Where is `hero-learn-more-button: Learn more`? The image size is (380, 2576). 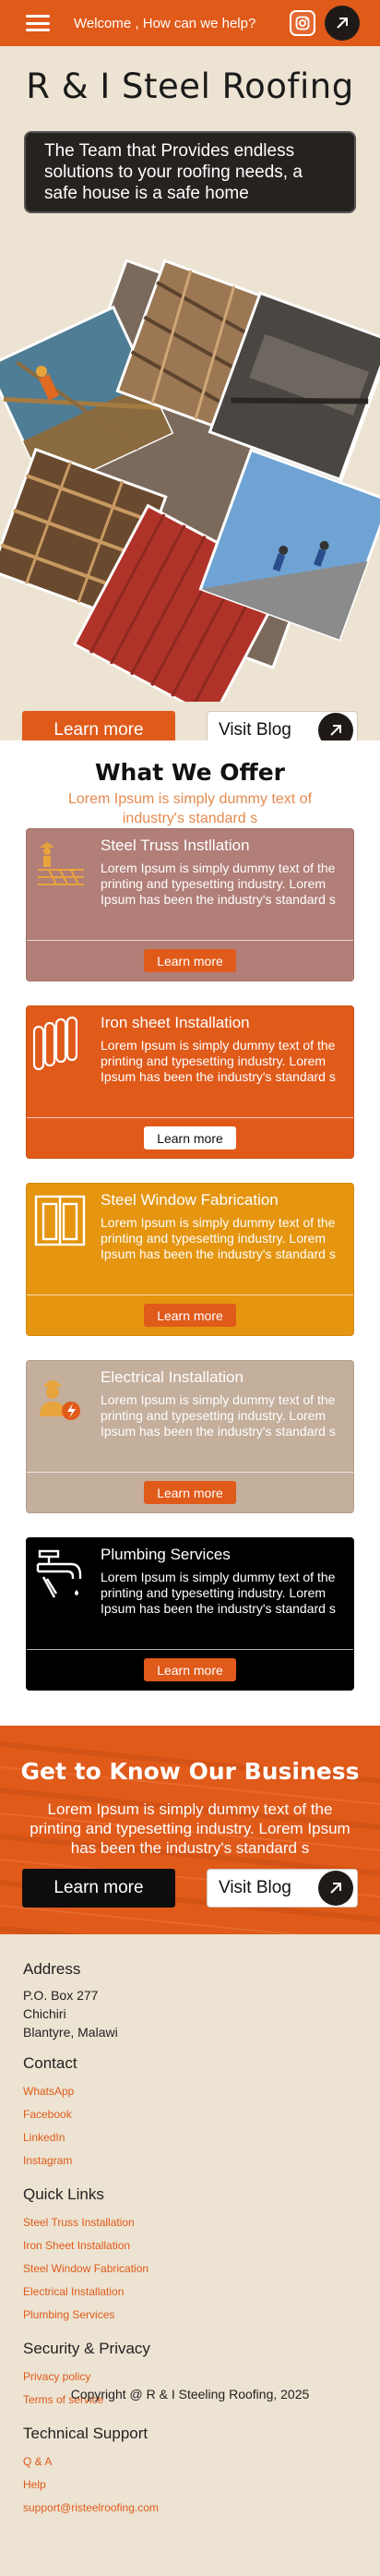
hero-learn-more-button: Learn more is located at coordinates (98, 725).